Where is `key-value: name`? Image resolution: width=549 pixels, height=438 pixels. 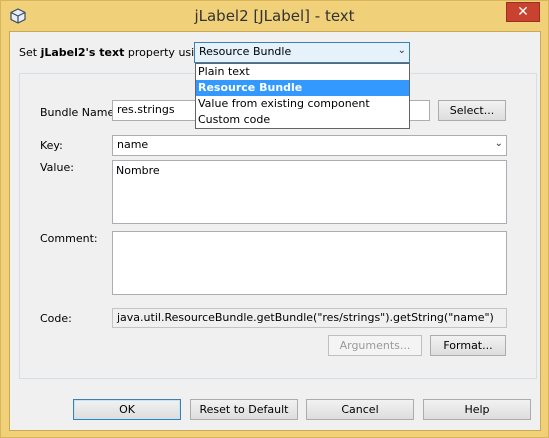
key-value: name is located at coordinates (133, 144).